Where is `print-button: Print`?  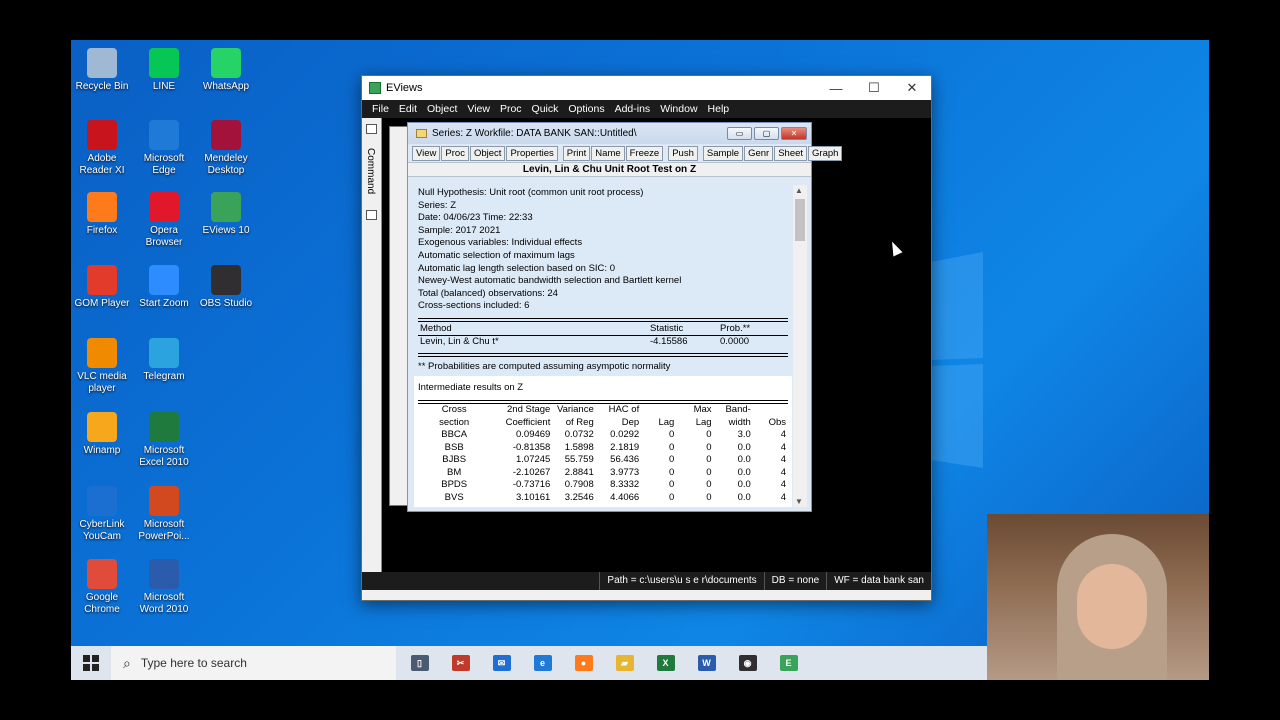
print-button: Print is located at coordinates (576, 153).